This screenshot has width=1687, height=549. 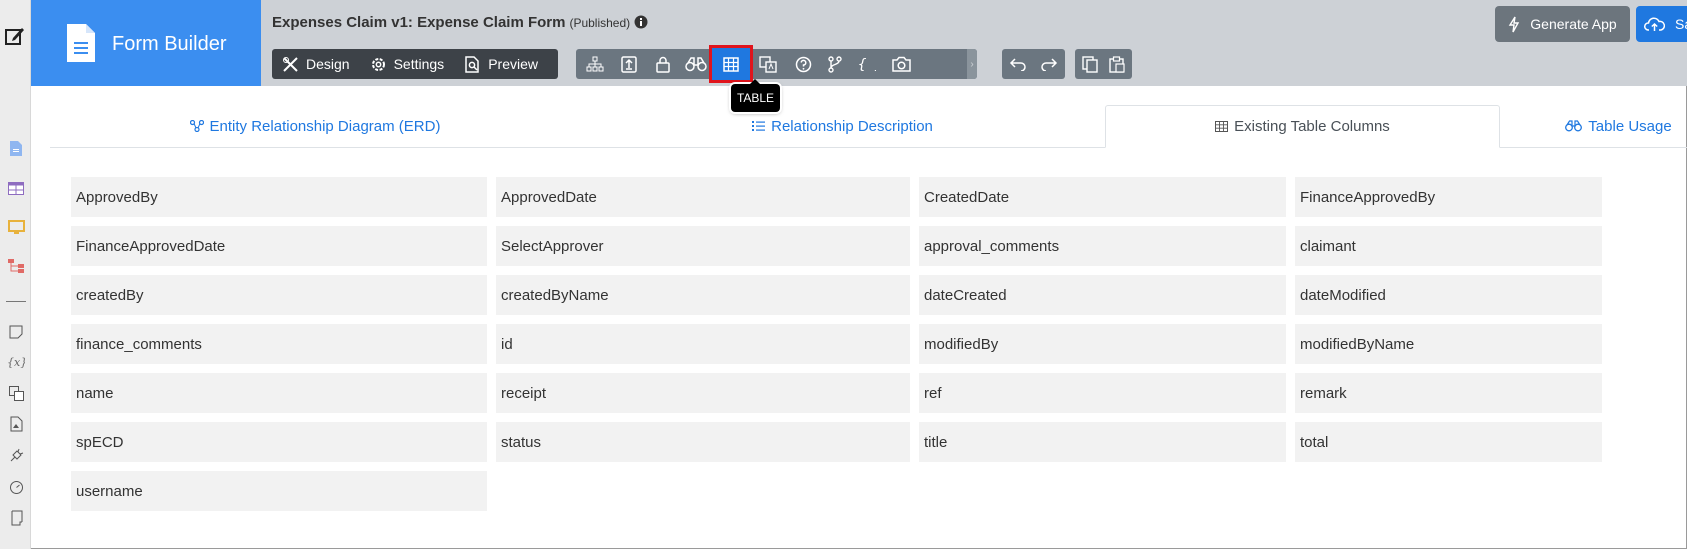 I want to click on scroll-icon, so click(x=16, y=518).